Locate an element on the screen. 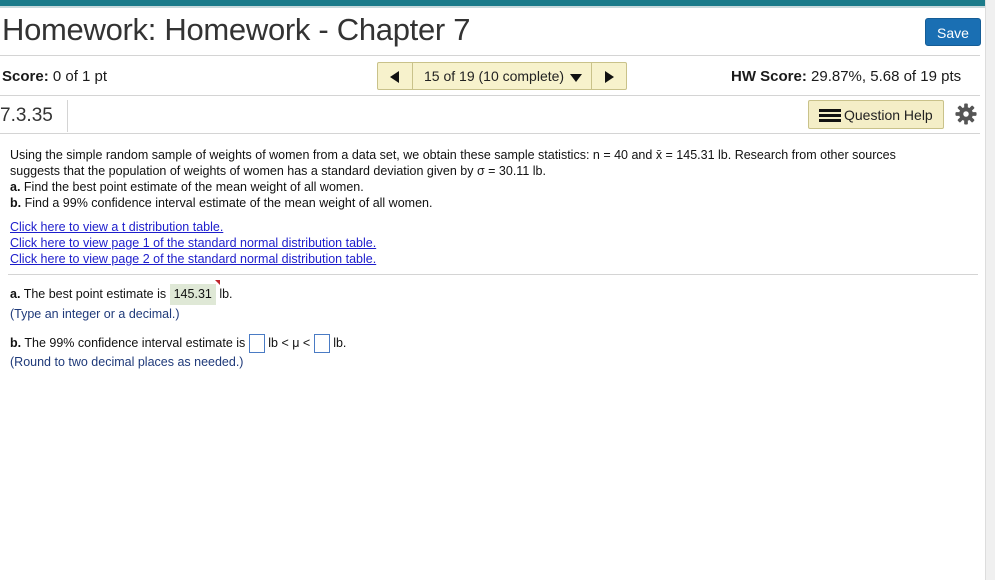 The image size is (995, 580). point-estimate-value: 145.31 is located at coordinates (192, 294).